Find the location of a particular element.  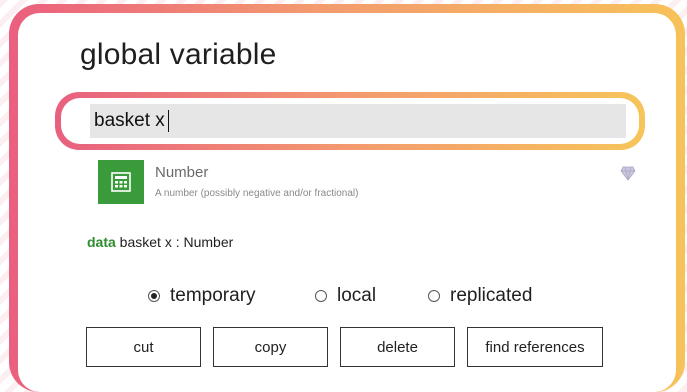

radio-local: local is located at coordinates (345, 296).